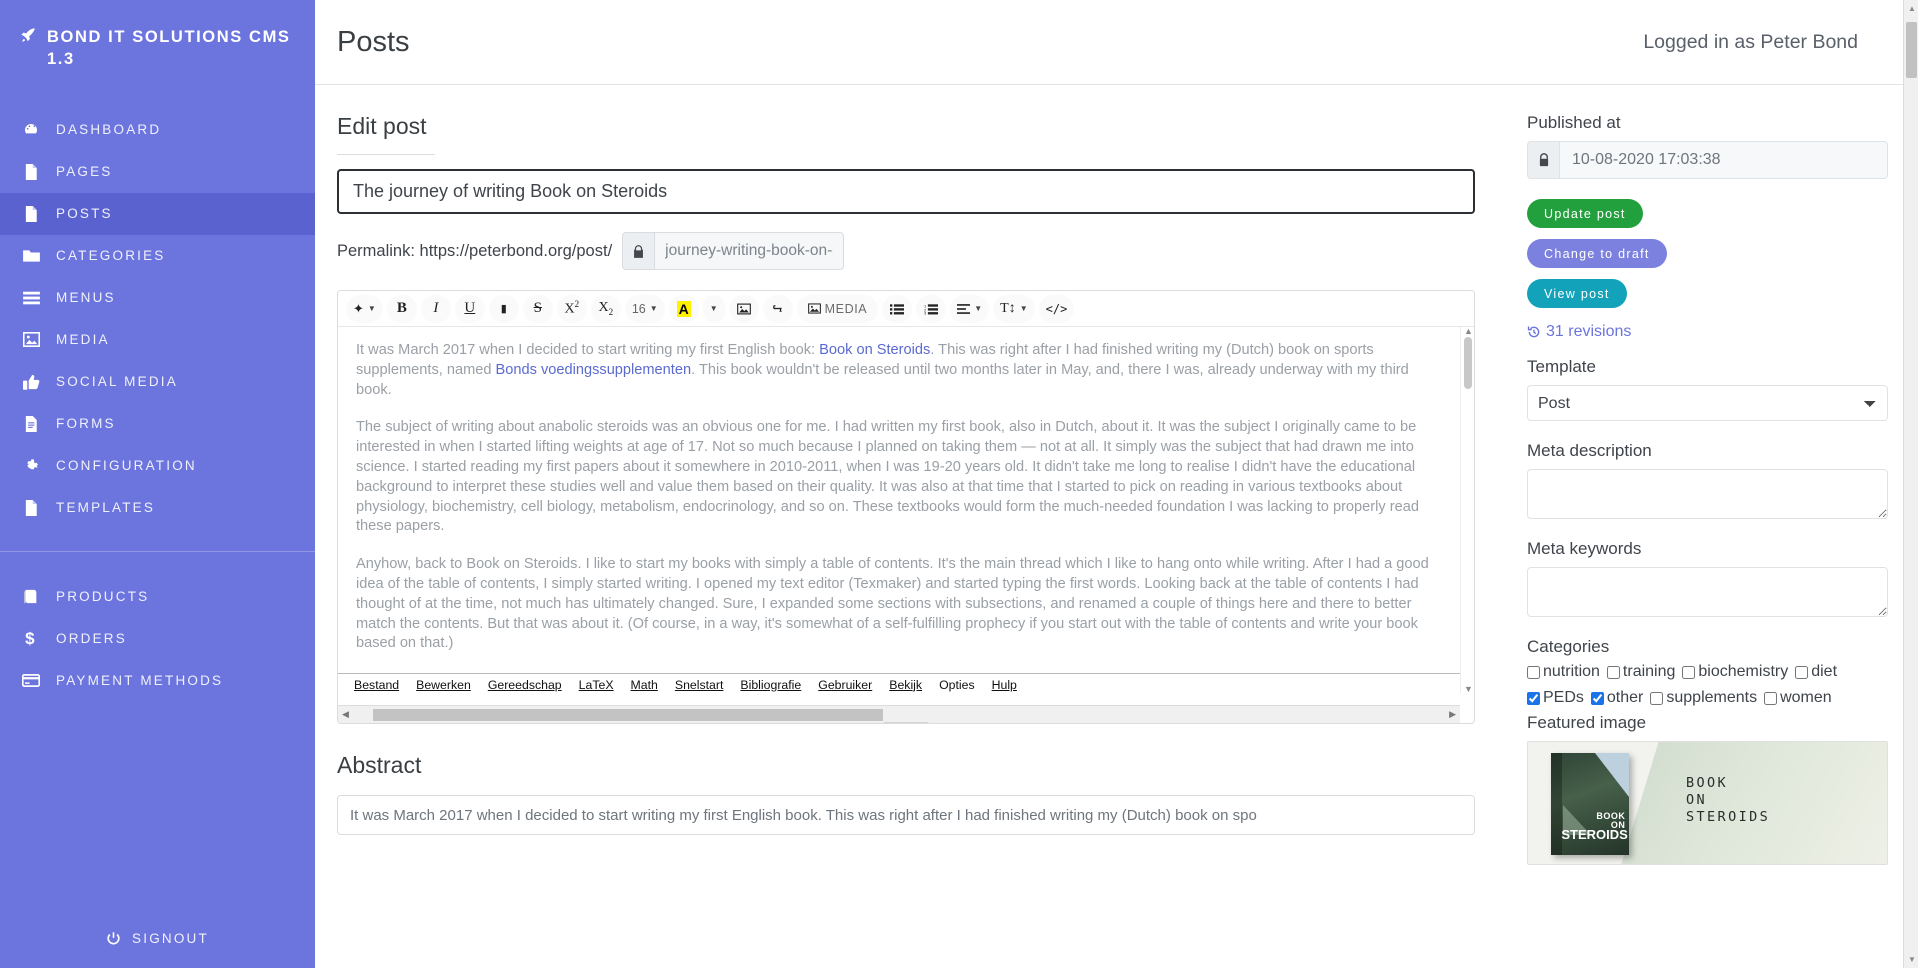  I want to click on gear-icon, so click(31, 466).